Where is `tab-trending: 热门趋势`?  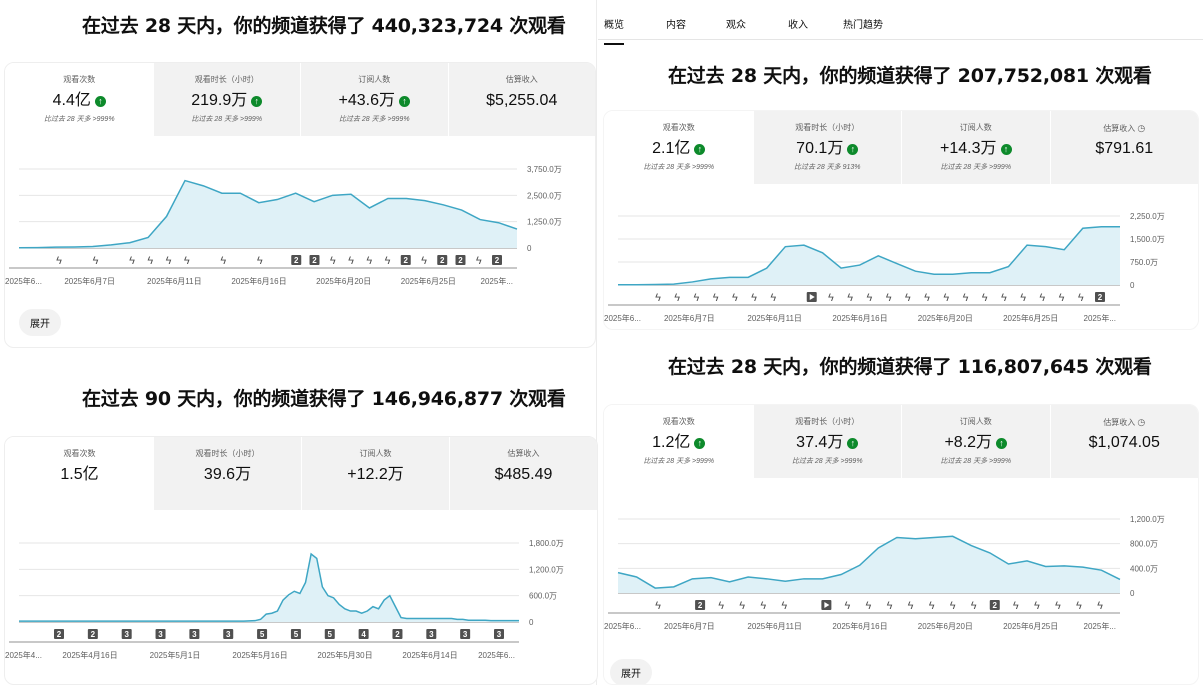
tab-trending: 热门趋势 is located at coordinates (863, 23).